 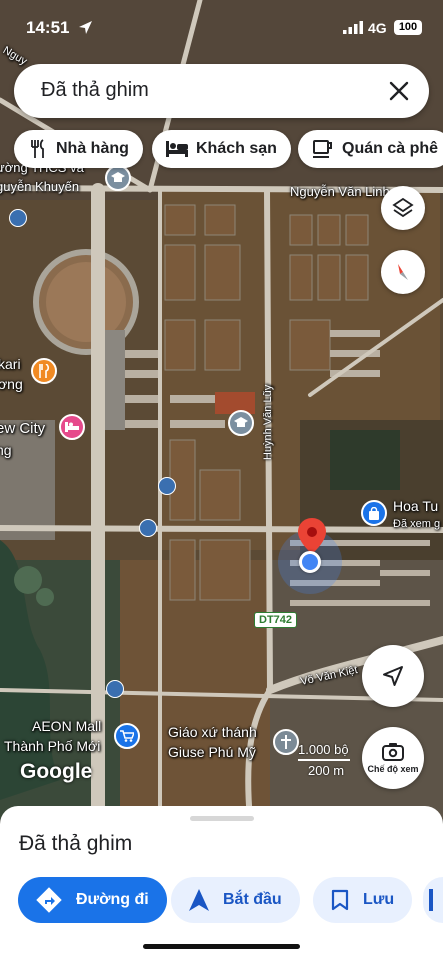 What do you see at coordinates (48, 27) in the screenshot?
I see `clock: 14:51` at bounding box center [48, 27].